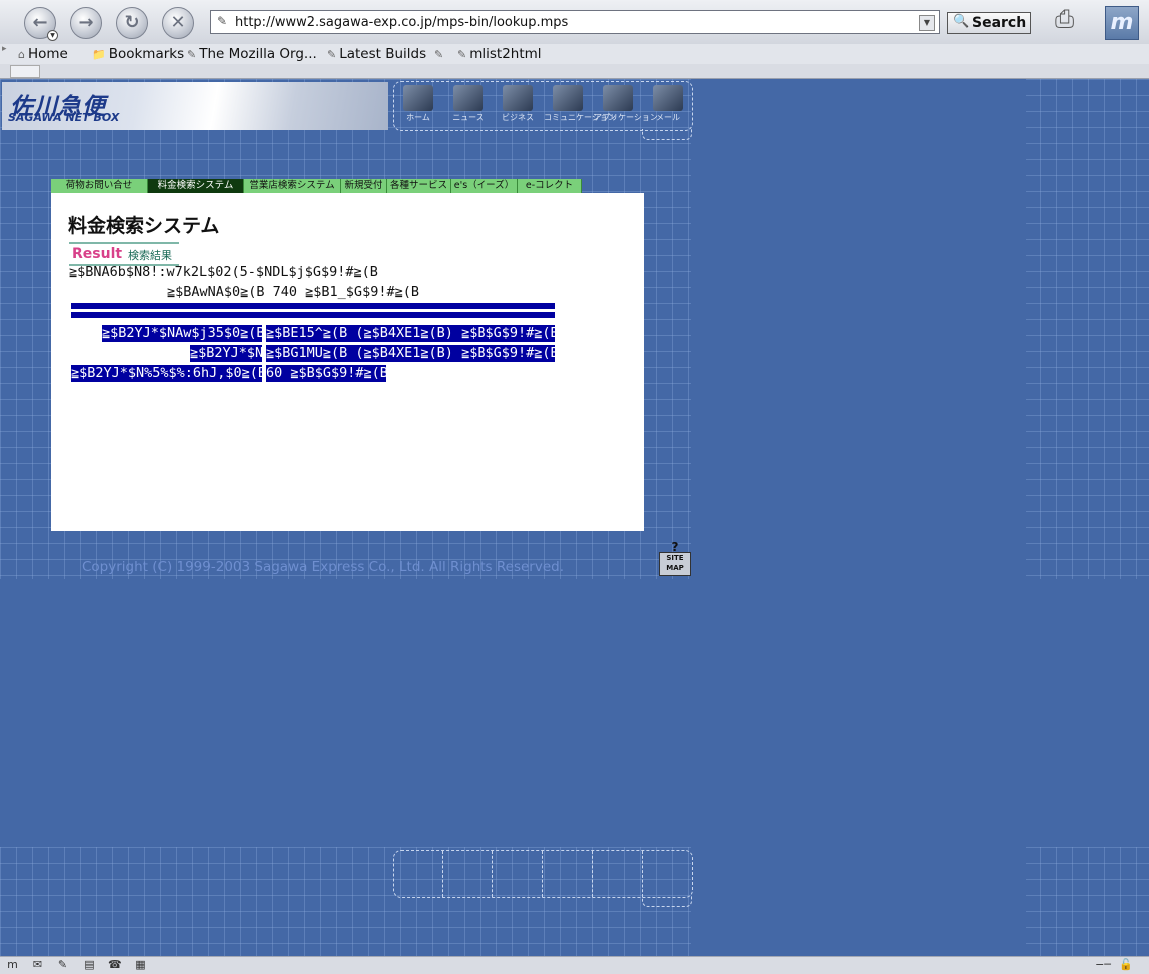 The height and width of the screenshot is (974, 1149). I want to click on result-heading: Result 検索結果, so click(124, 254).